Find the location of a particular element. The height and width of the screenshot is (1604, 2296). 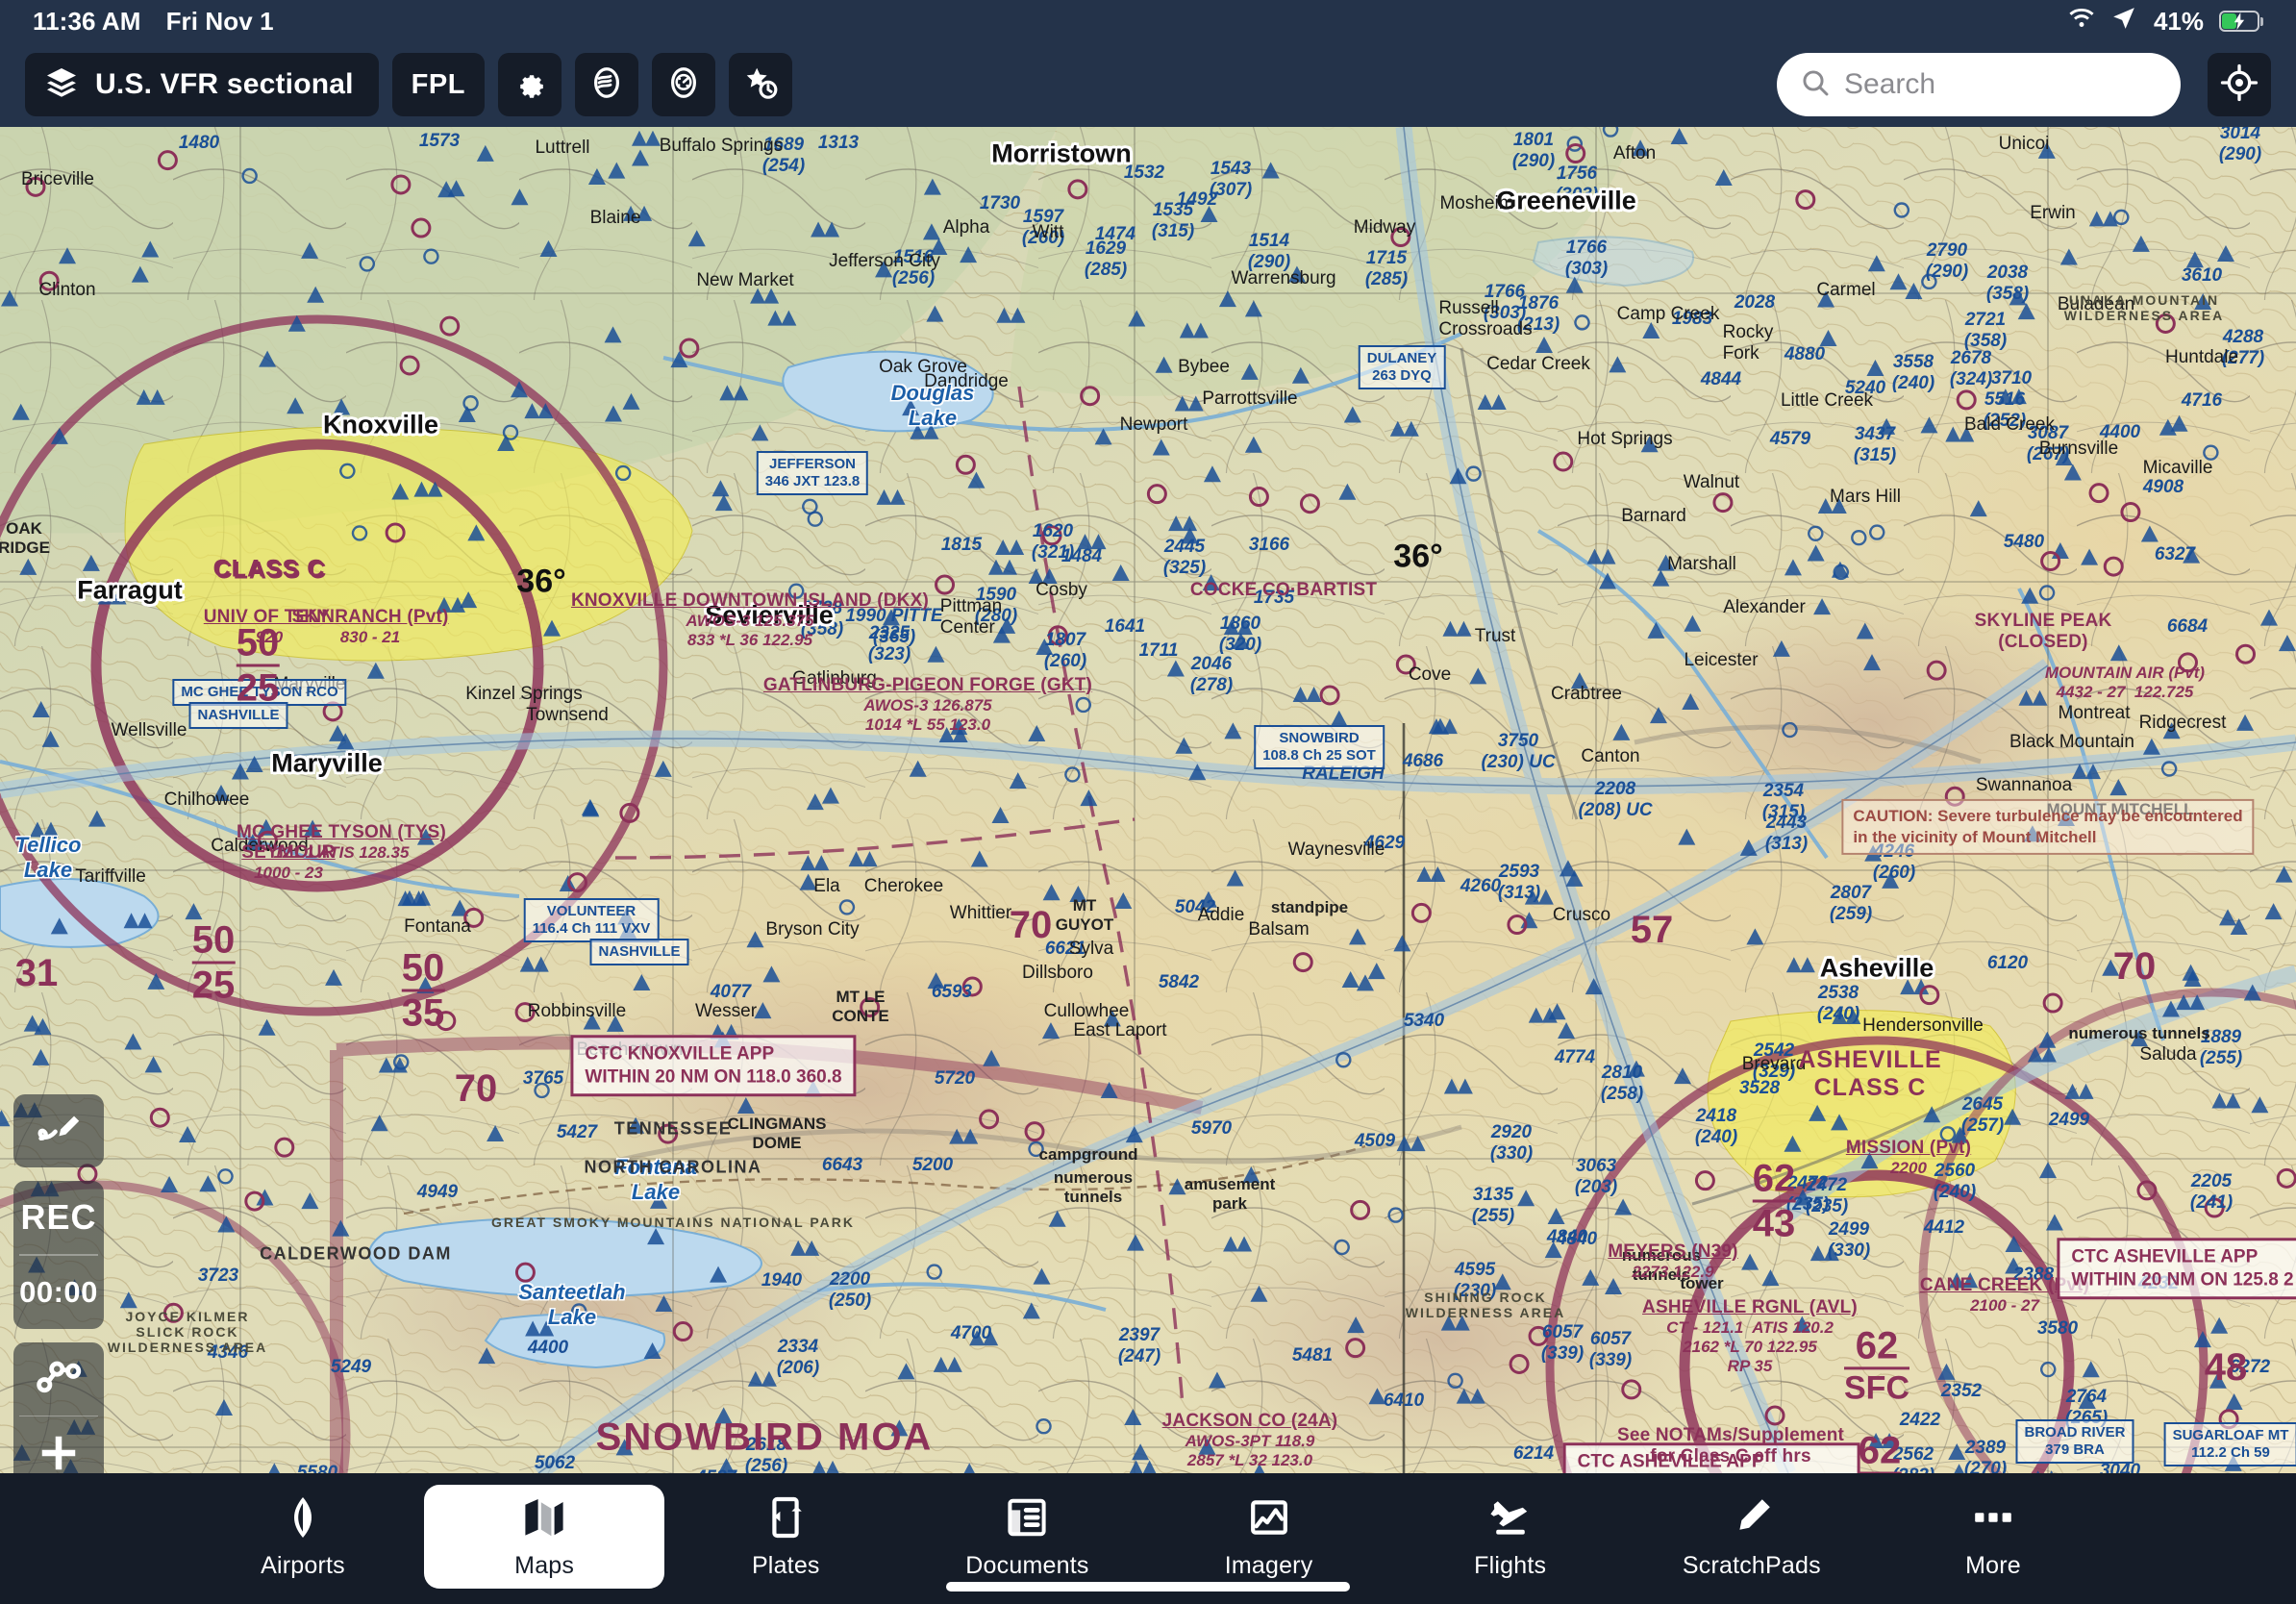

tab-documents: Documents is located at coordinates (1027, 1537).